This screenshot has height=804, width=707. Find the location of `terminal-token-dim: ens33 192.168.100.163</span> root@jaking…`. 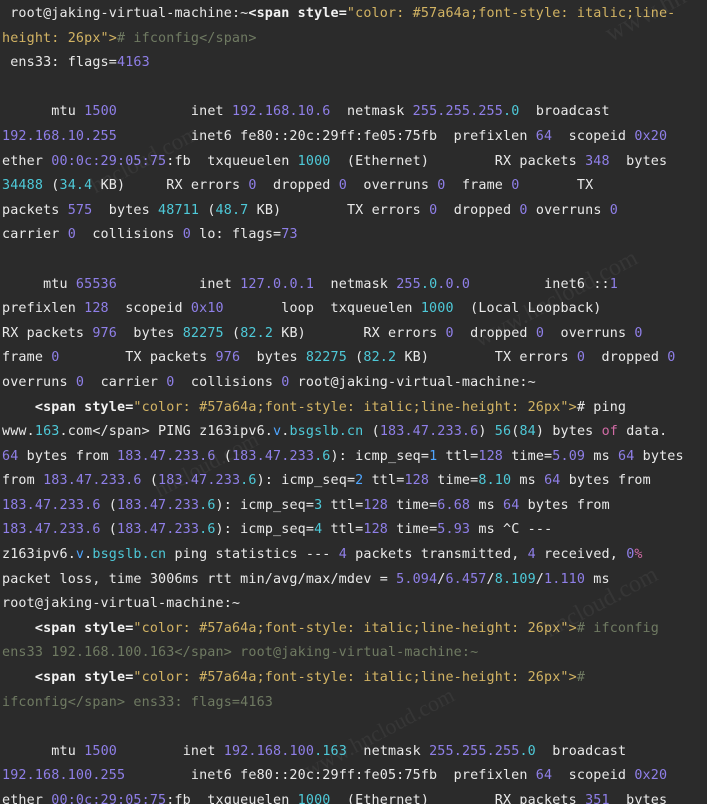

terminal-token-dim: ens33 192.168.100.163</span> root@jaking… is located at coordinates (240, 653).